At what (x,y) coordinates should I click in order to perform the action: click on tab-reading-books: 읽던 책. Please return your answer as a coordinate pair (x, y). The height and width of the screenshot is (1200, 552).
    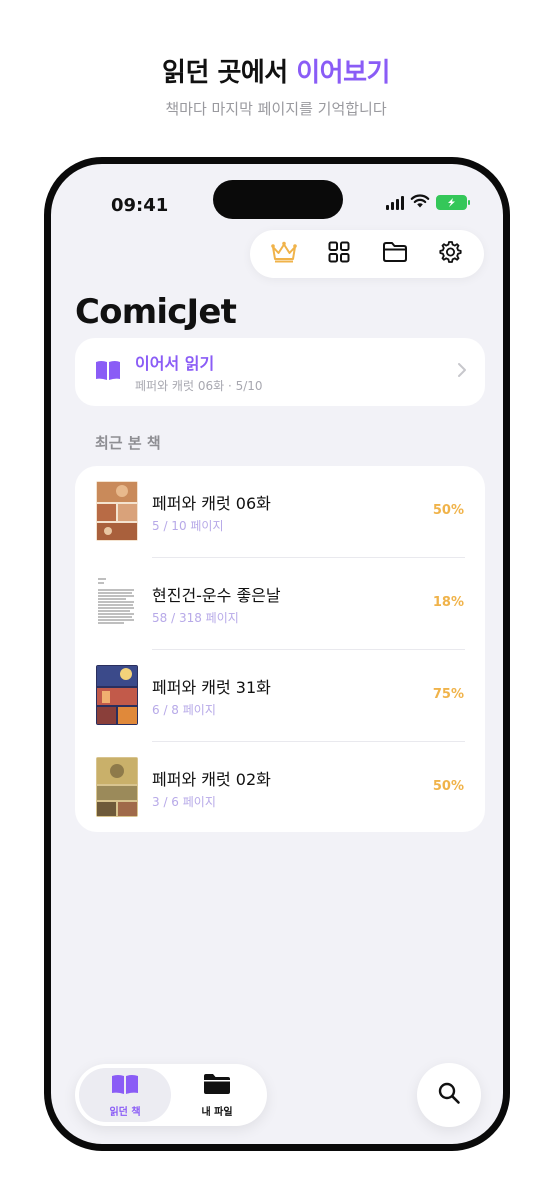
    Looking at the image, I should click on (125, 1095).